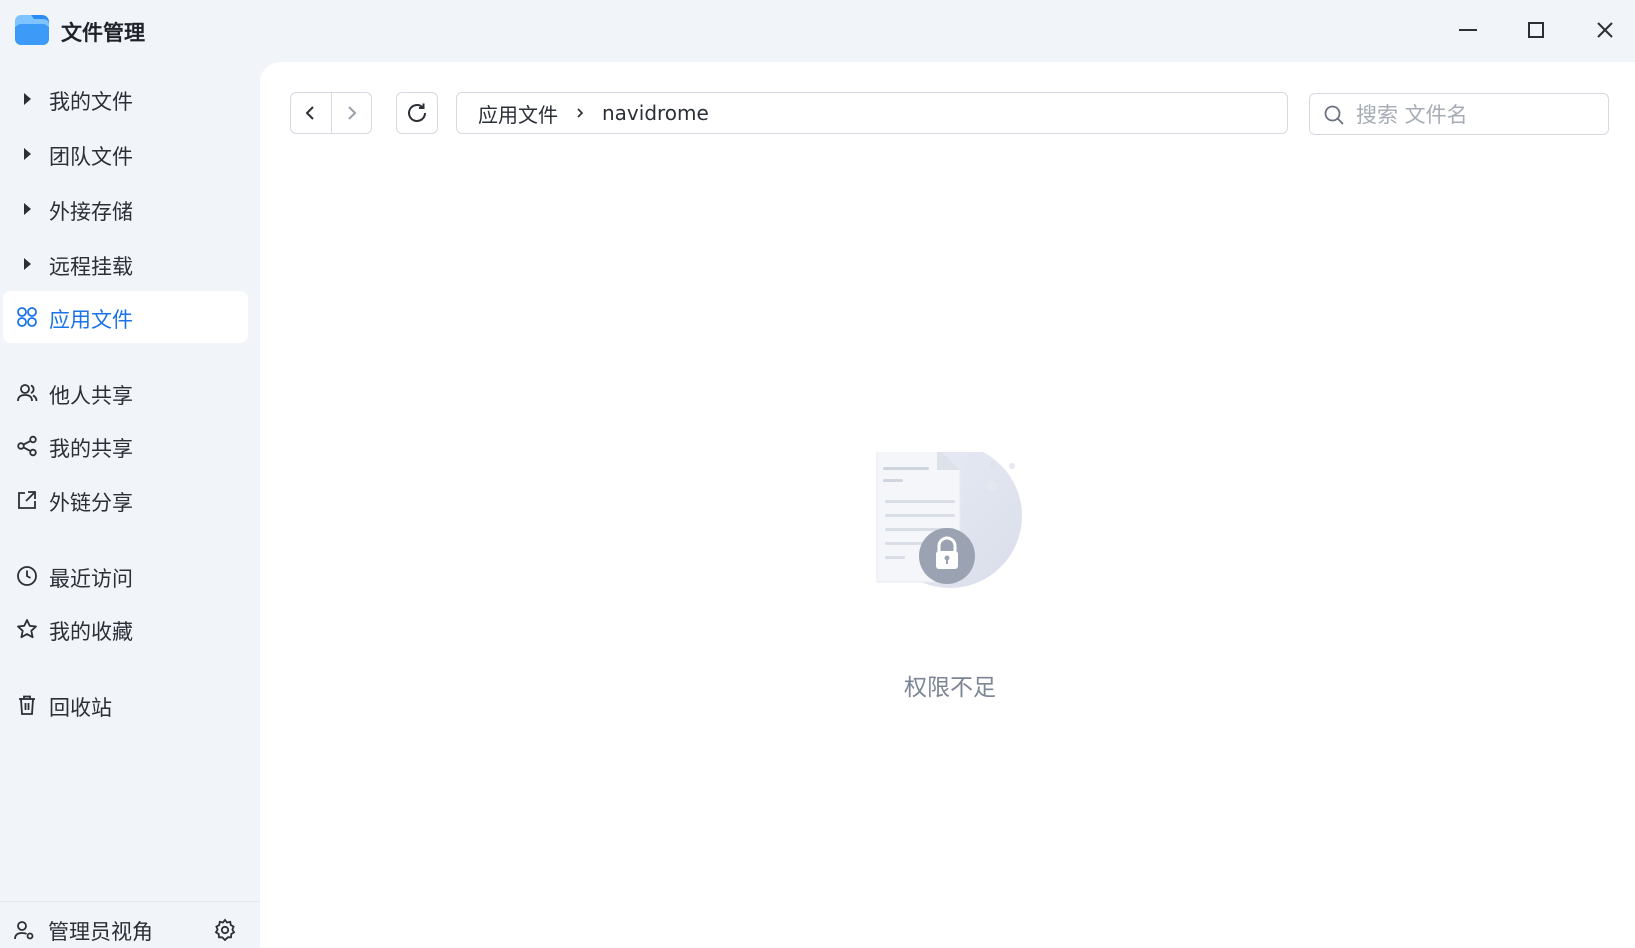 The width and height of the screenshot is (1635, 948). Describe the element at coordinates (27, 446) in the screenshot. I see `share-icon` at that location.